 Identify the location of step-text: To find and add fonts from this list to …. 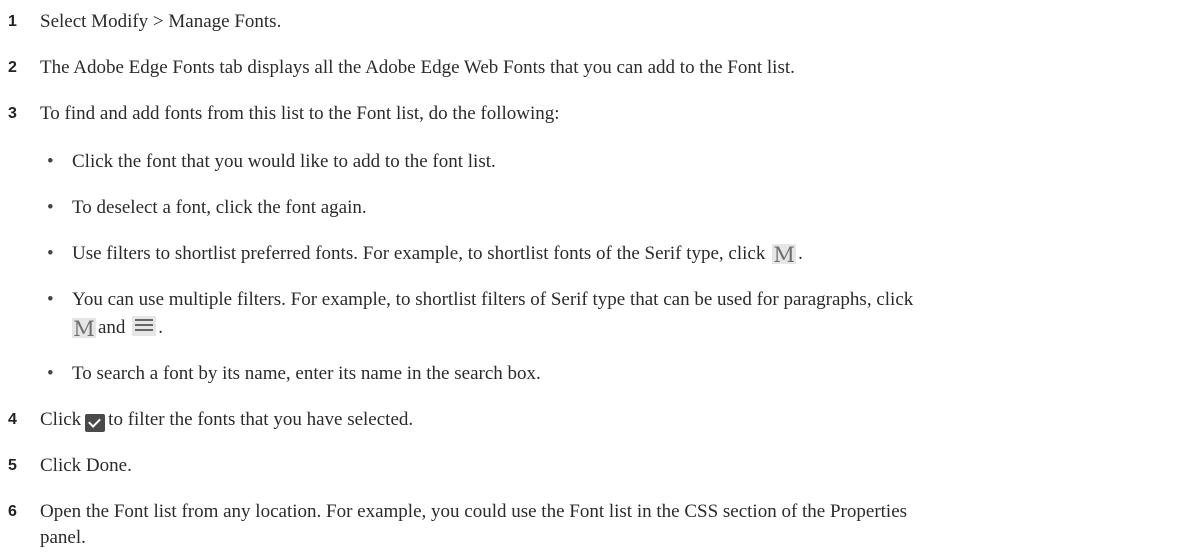
(300, 113).